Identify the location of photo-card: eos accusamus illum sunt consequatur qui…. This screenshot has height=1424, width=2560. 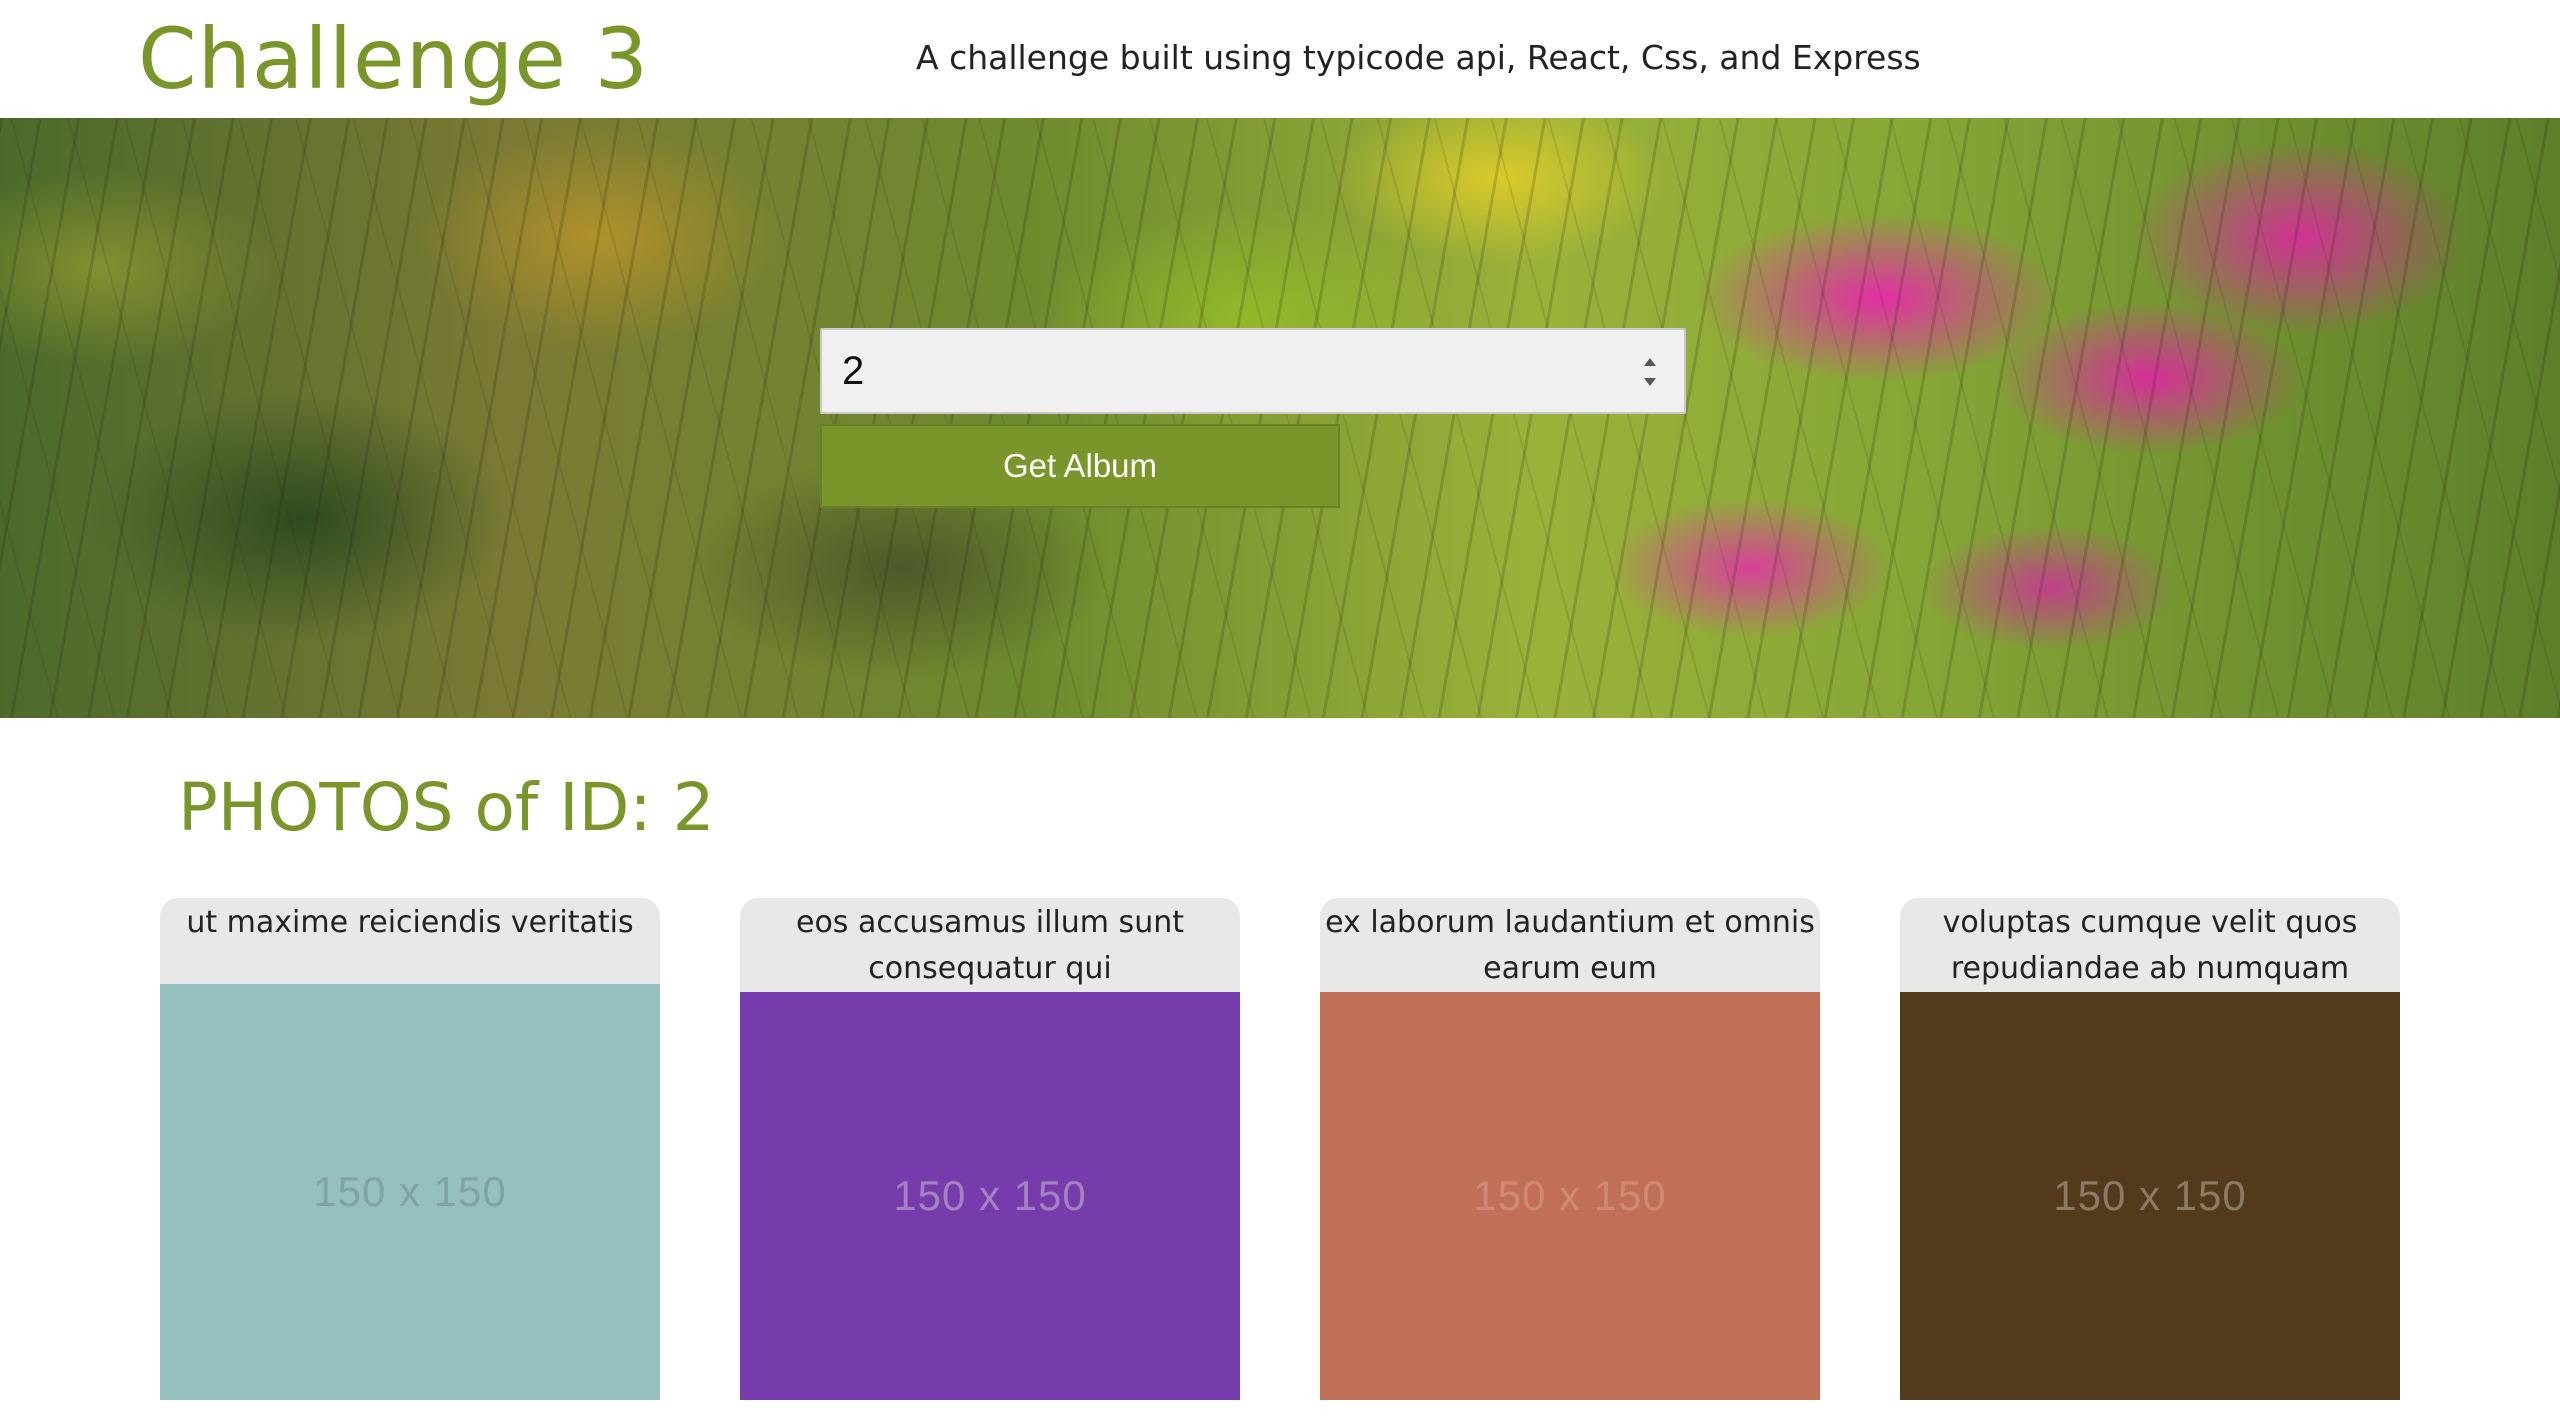
(990, 1149).